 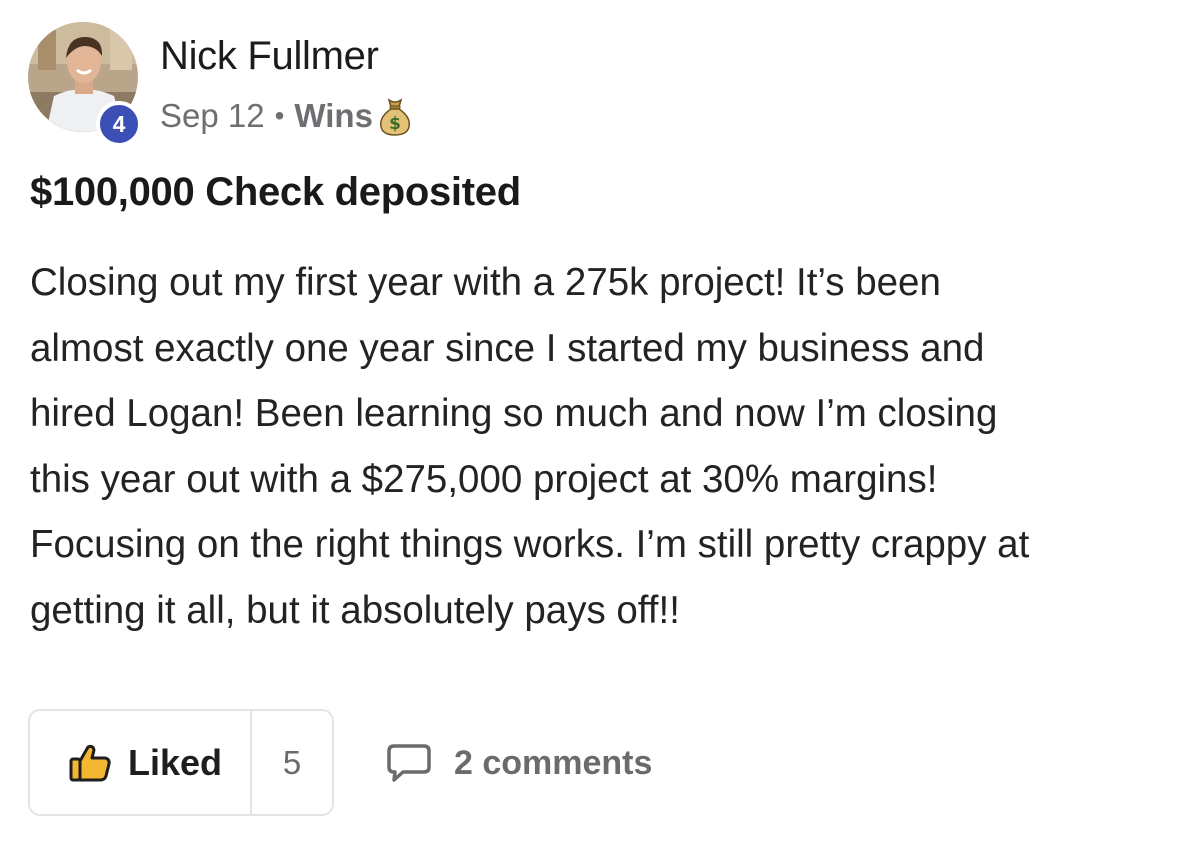 I want to click on post-title: $100,000 Check deposited, so click(x=275, y=192).